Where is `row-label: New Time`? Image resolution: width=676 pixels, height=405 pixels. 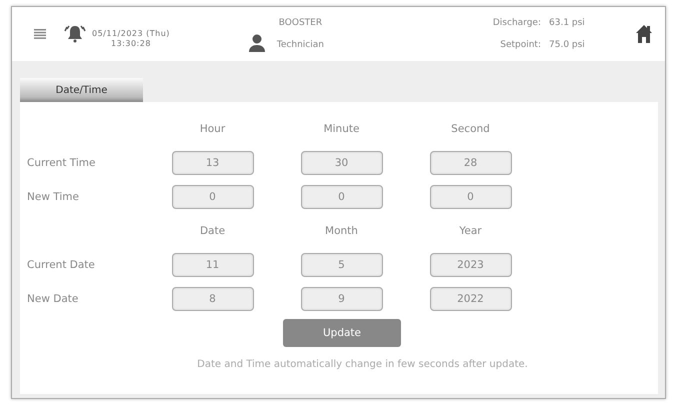
row-label: New Time is located at coordinates (53, 197).